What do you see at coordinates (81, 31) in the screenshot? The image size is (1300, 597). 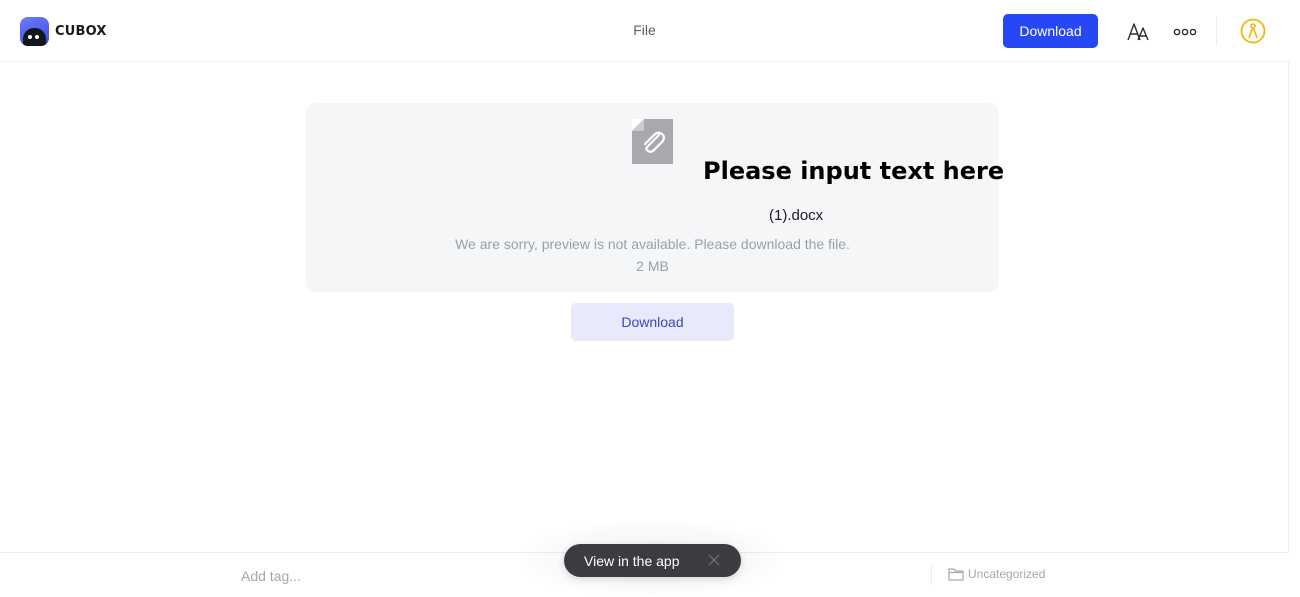 I see `app-name: CUBOX` at bounding box center [81, 31].